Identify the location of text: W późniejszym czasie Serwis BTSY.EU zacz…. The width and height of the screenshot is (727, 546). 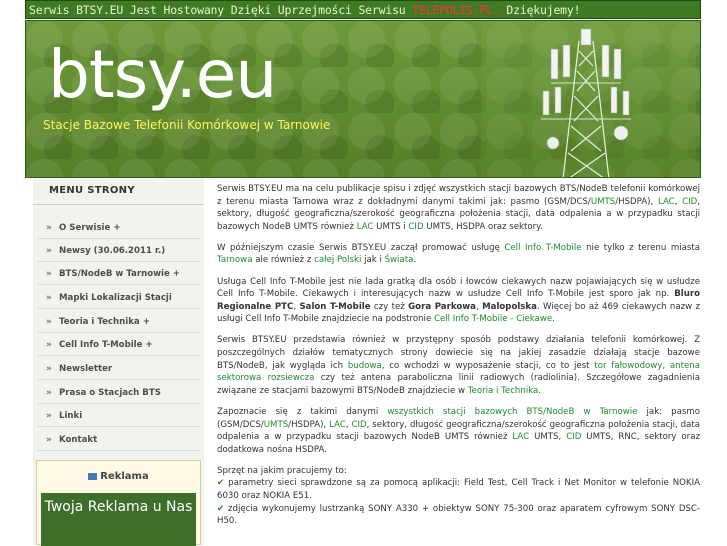
(361, 247).